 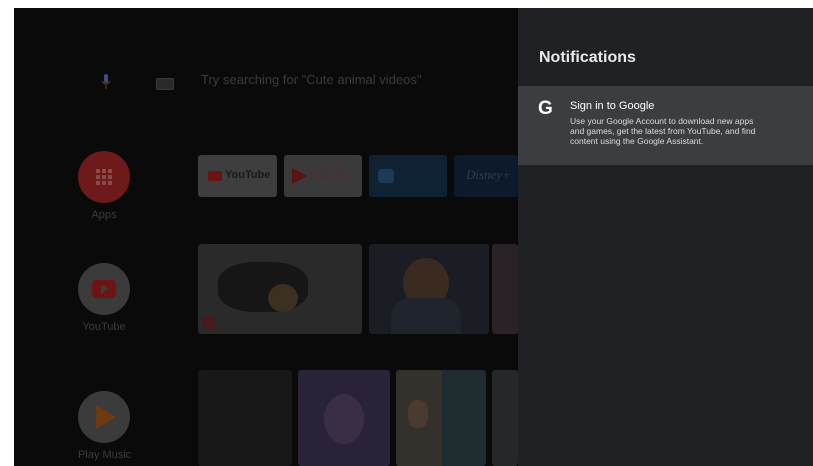 What do you see at coordinates (408, 176) in the screenshot?
I see `app-tile-media` at bounding box center [408, 176].